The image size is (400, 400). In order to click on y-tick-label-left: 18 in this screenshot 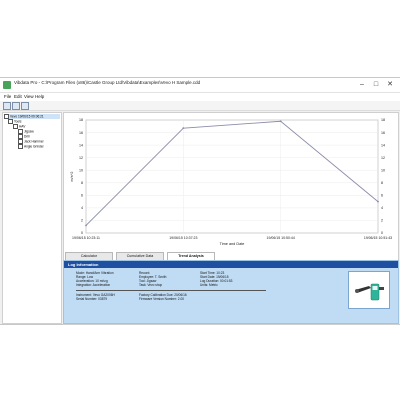, I will do `click(81, 120)`.